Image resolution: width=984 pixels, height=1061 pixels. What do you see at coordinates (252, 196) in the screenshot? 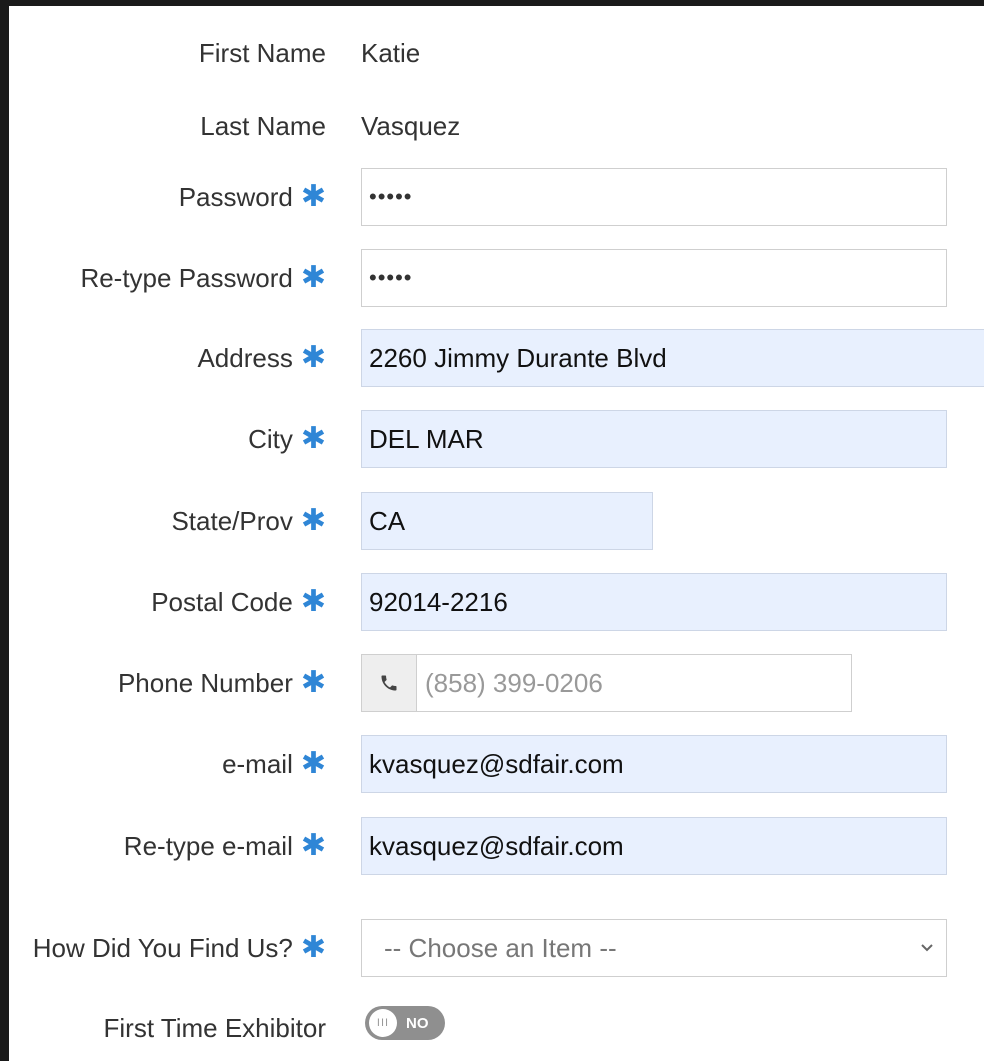
I see `password-label: Password ✱` at bounding box center [252, 196].